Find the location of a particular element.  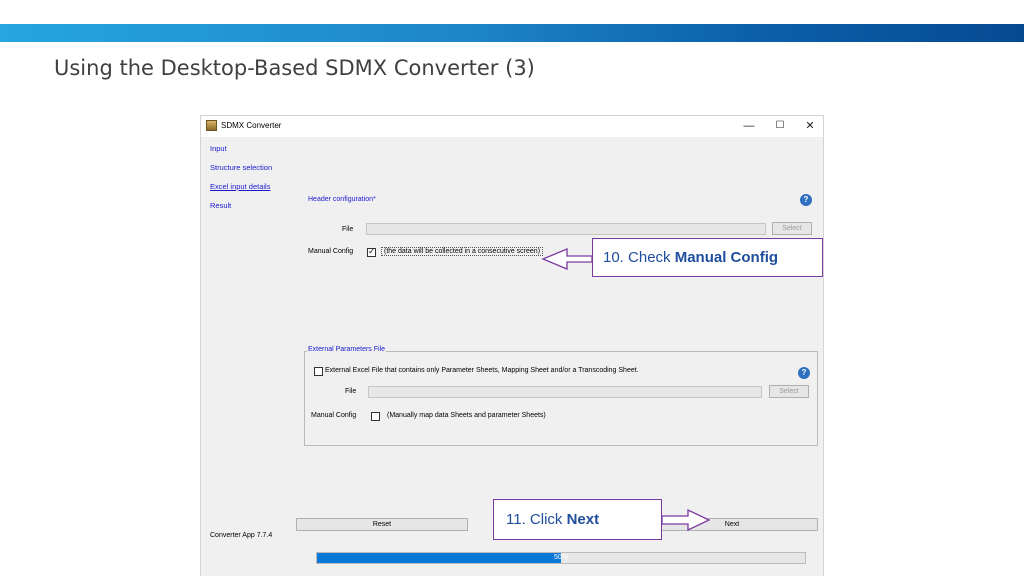

progress-bar: 50% is located at coordinates (561, 558).